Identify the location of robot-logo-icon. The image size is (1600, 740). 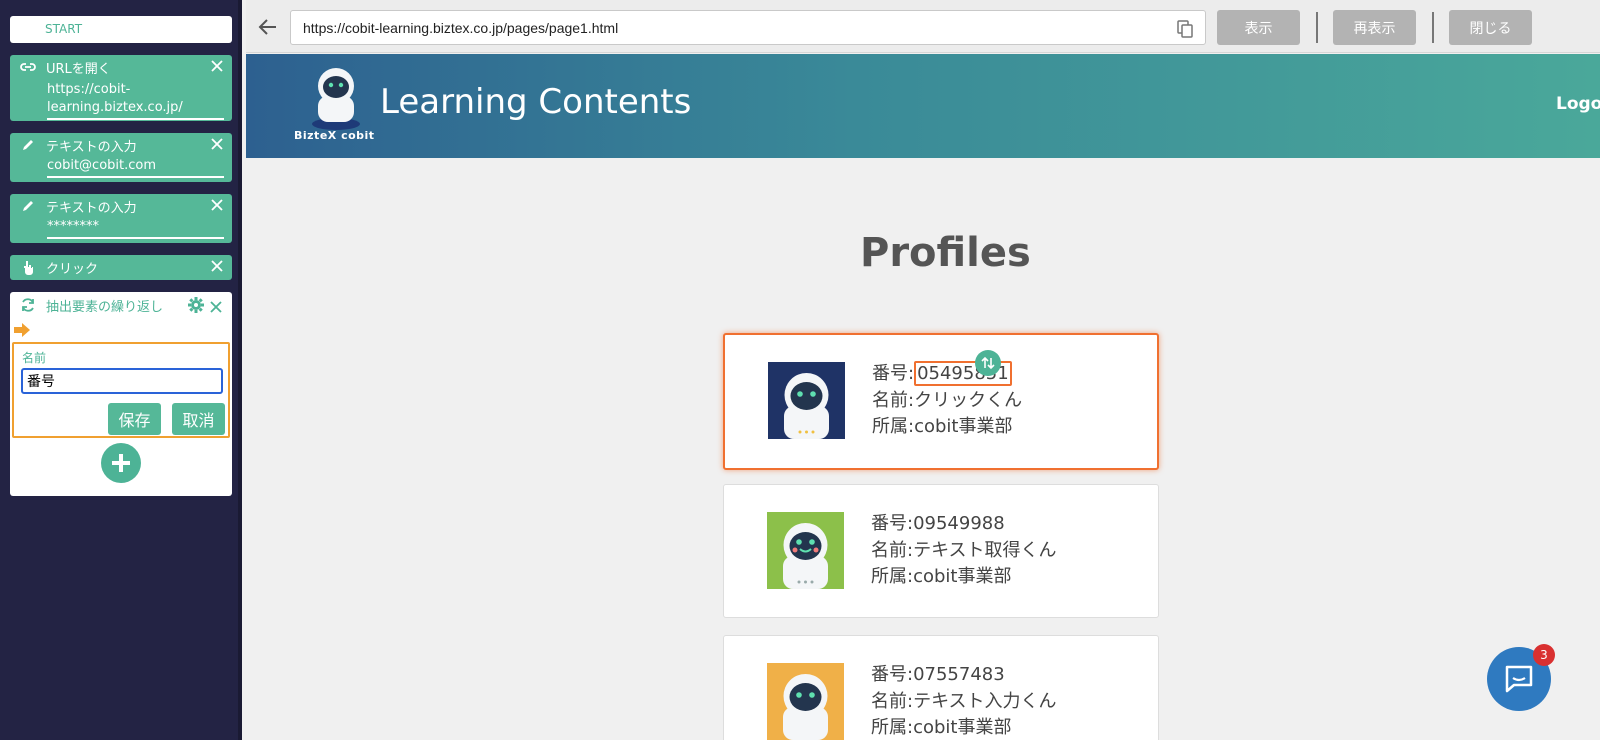
(336, 100).